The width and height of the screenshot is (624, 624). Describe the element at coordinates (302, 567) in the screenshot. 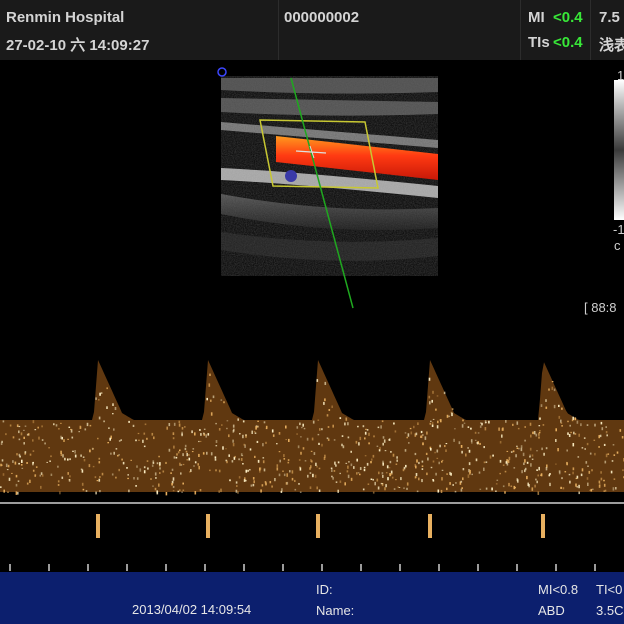

I see `time-axis-ticks` at that location.